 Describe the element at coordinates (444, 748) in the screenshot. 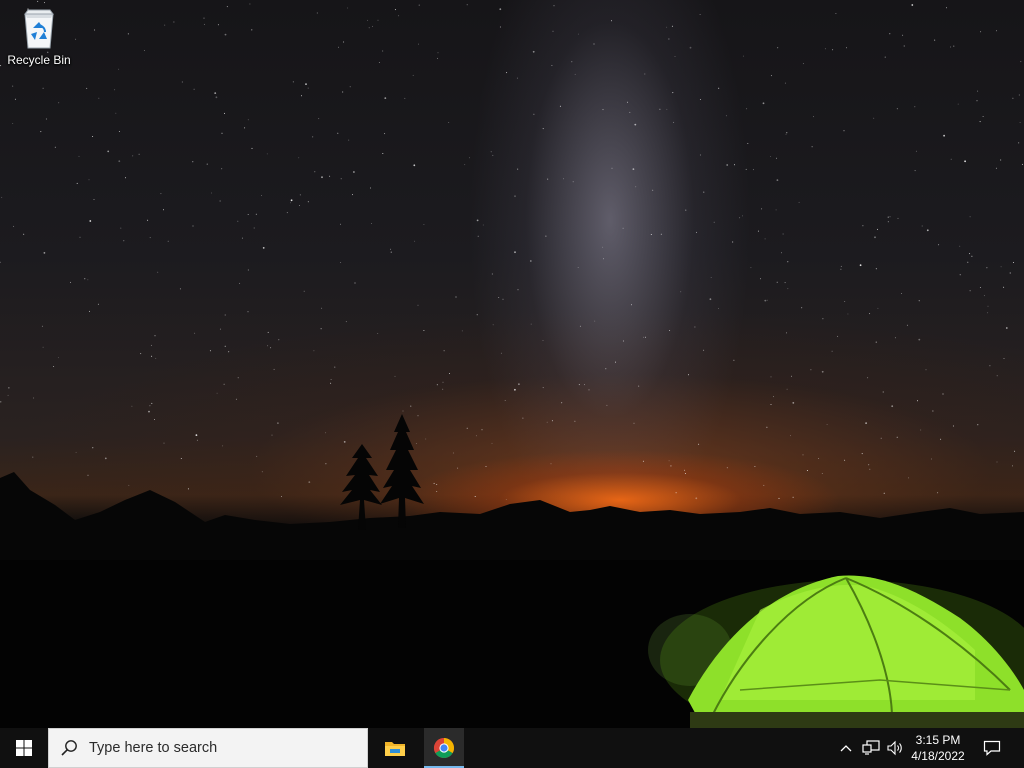

I see `taskbar-app-chrome` at that location.